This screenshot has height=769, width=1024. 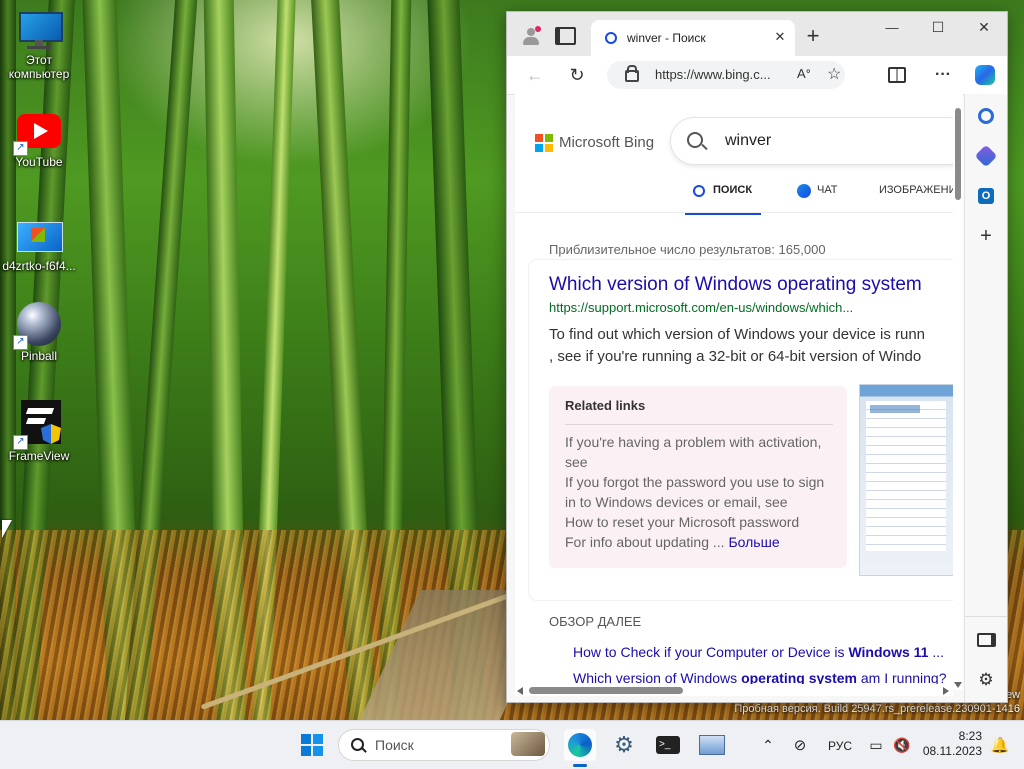 What do you see at coordinates (804, 191) in the screenshot?
I see `chat-bubble-icon` at bounding box center [804, 191].